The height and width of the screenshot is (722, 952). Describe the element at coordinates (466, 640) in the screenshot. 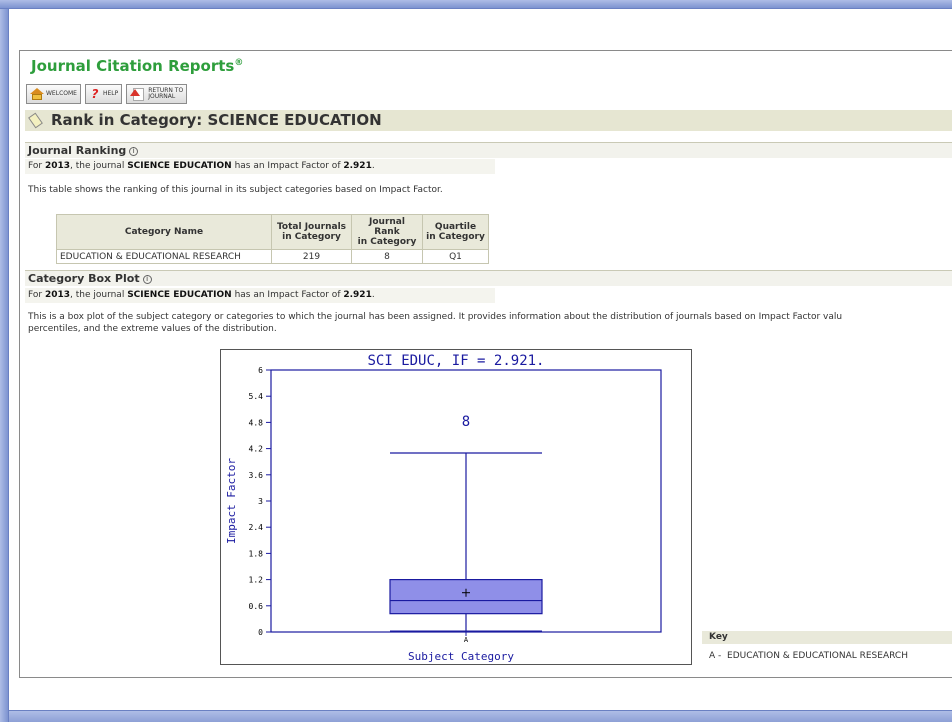

I see `x-tick-label: A` at that location.